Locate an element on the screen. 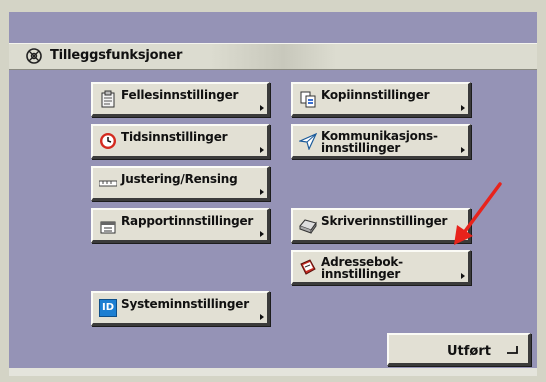 This screenshot has height=382, width=546. id-badge-icon: ID is located at coordinates (108, 308).